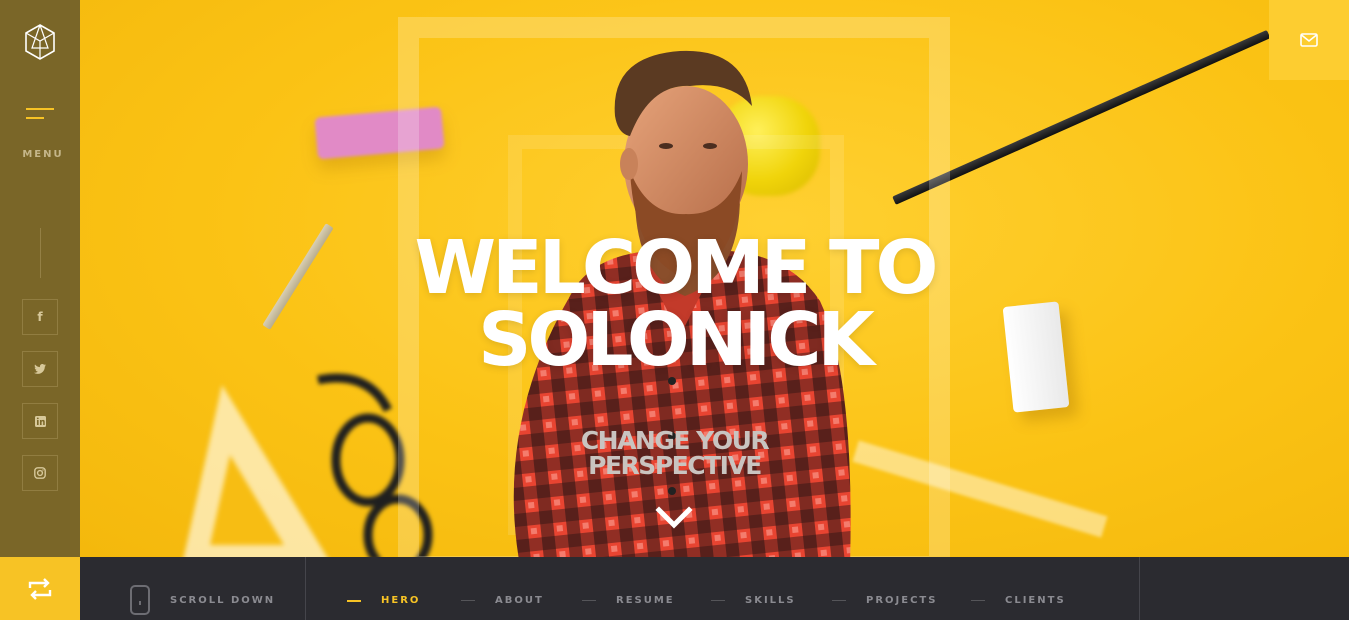 Image resolution: width=1349 pixels, height=620 pixels. I want to click on nav-item-hero: HERO, so click(383, 600).